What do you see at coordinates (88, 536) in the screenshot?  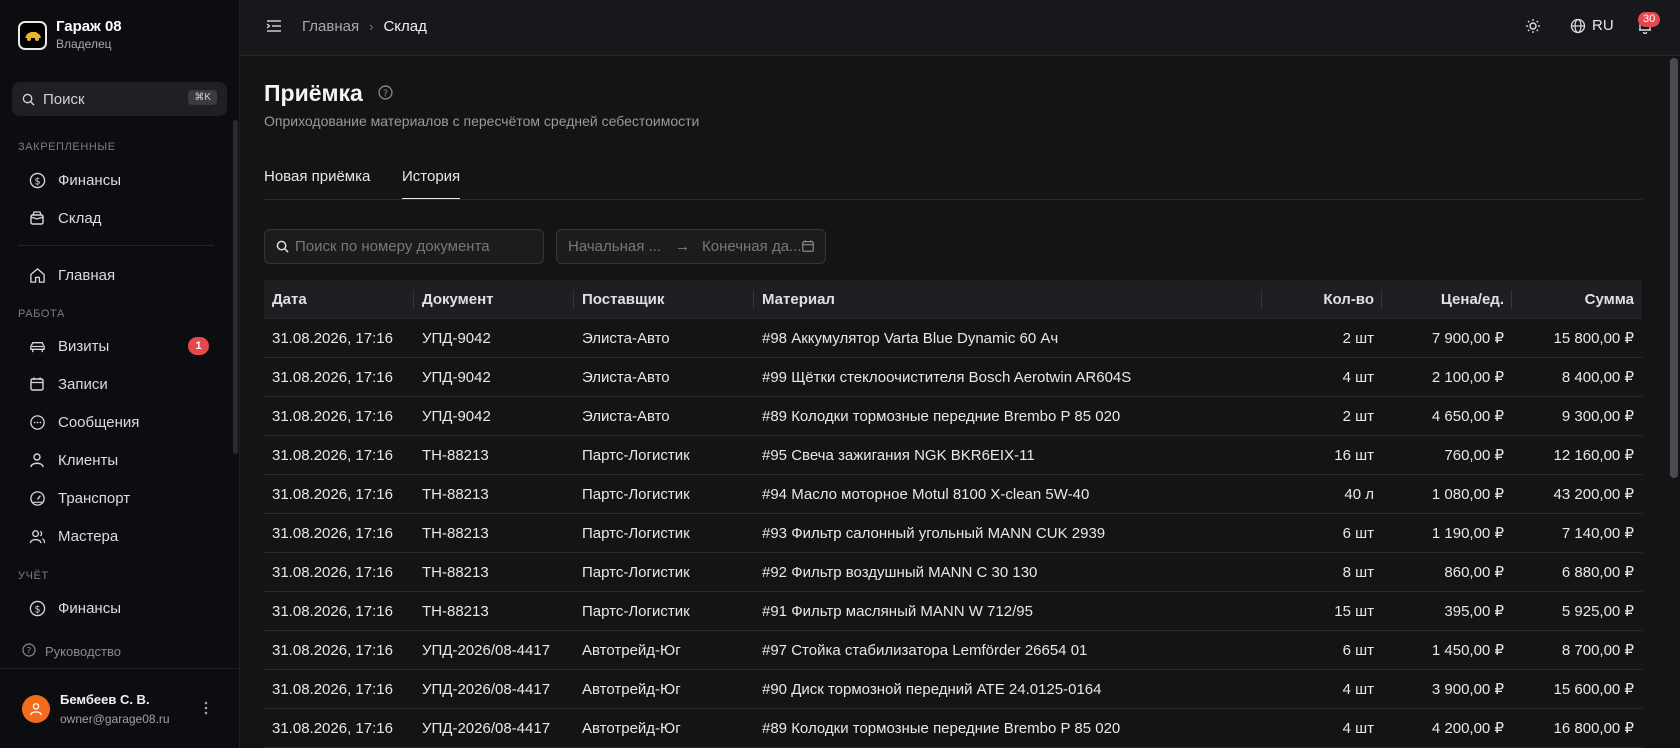 I see `sidebar-item-label: Мастера` at bounding box center [88, 536].